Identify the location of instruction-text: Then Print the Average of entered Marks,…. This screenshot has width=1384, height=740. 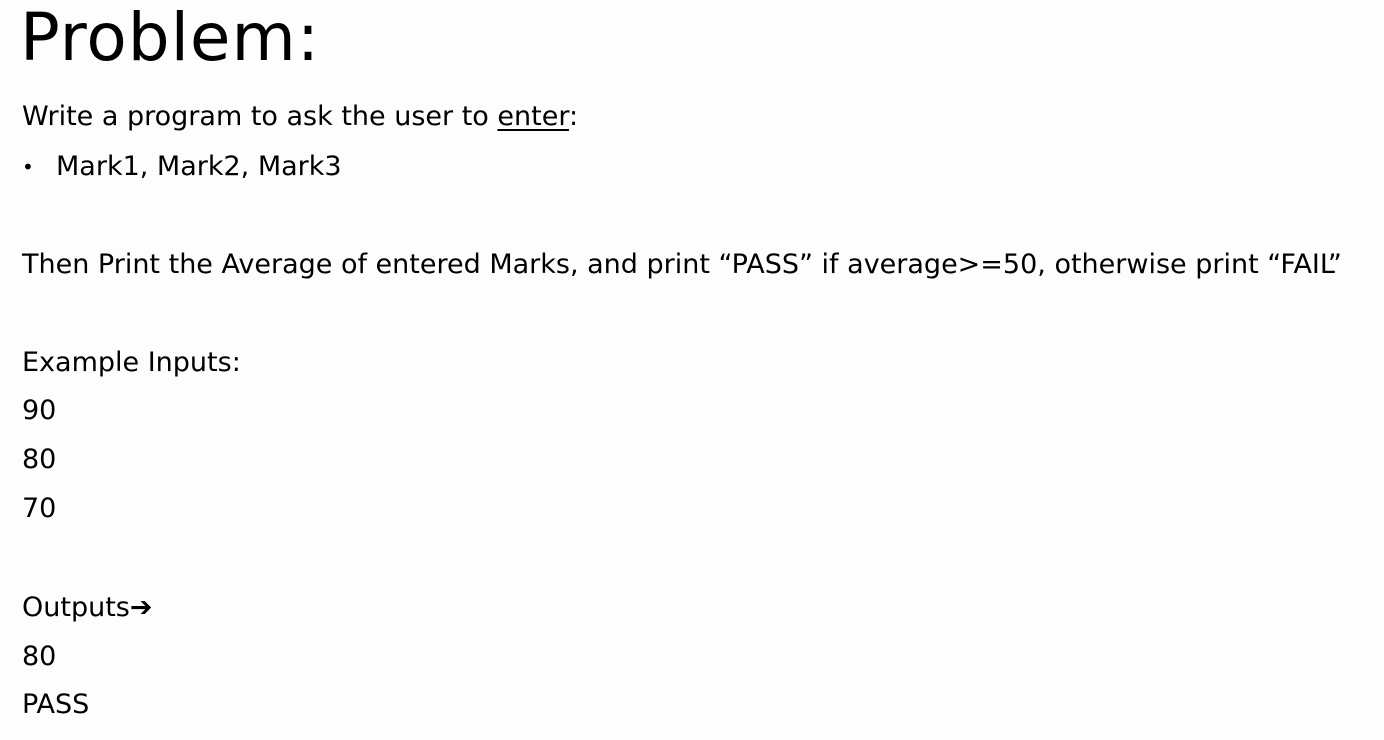
(682, 264).